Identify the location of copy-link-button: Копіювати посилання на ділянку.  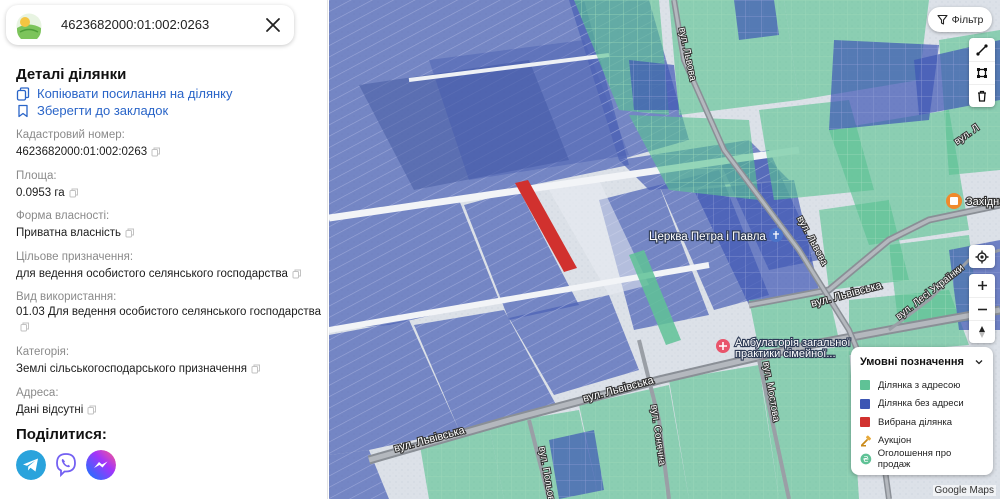
(124, 93).